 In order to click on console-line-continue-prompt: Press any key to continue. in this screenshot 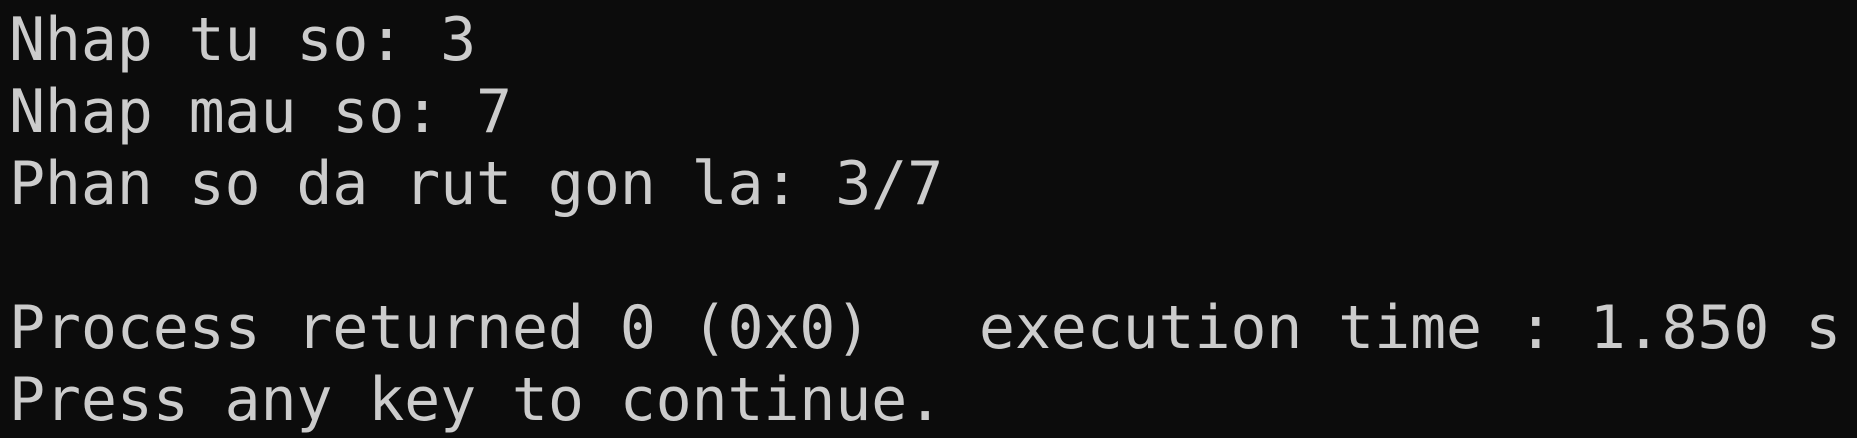, I will do `click(476, 400)`.